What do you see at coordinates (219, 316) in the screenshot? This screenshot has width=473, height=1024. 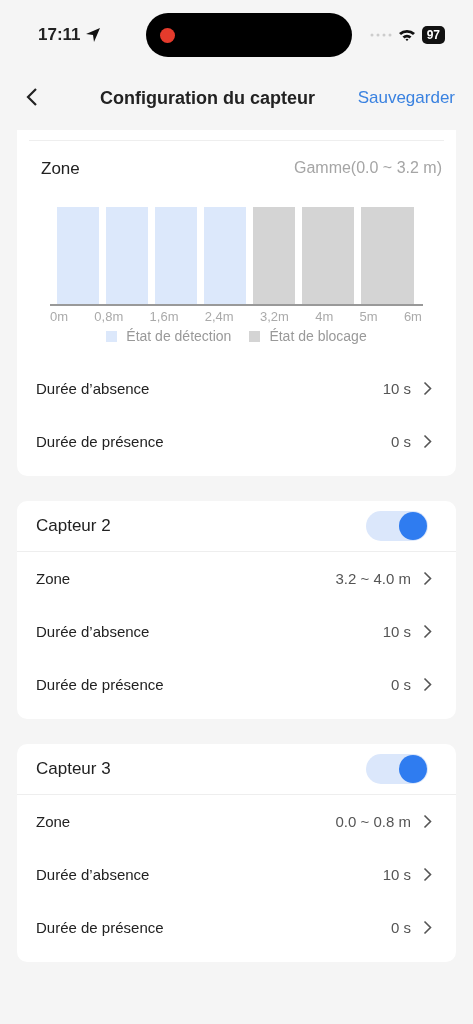 I see `axis-tick-label: 2,4m` at bounding box center [219, 316].